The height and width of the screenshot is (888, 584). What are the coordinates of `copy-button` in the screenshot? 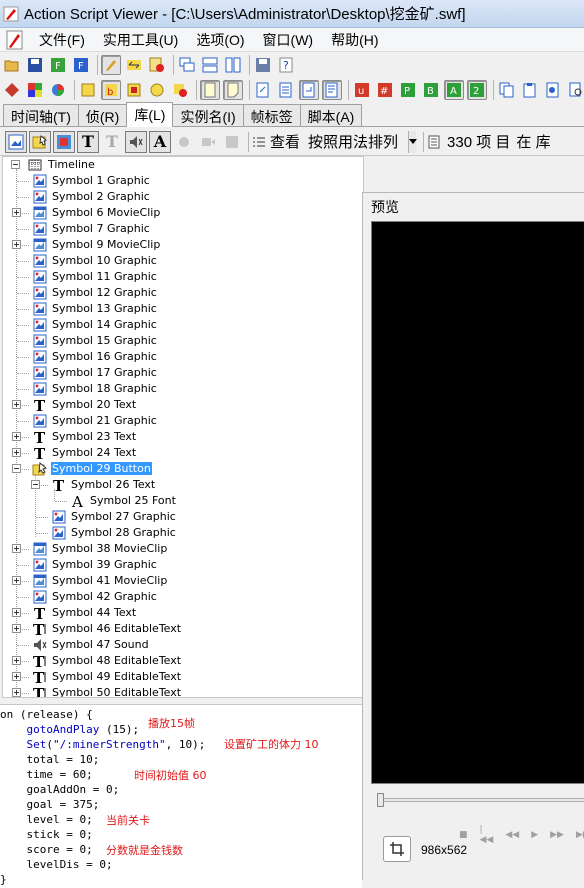 It's located at (507, 90).